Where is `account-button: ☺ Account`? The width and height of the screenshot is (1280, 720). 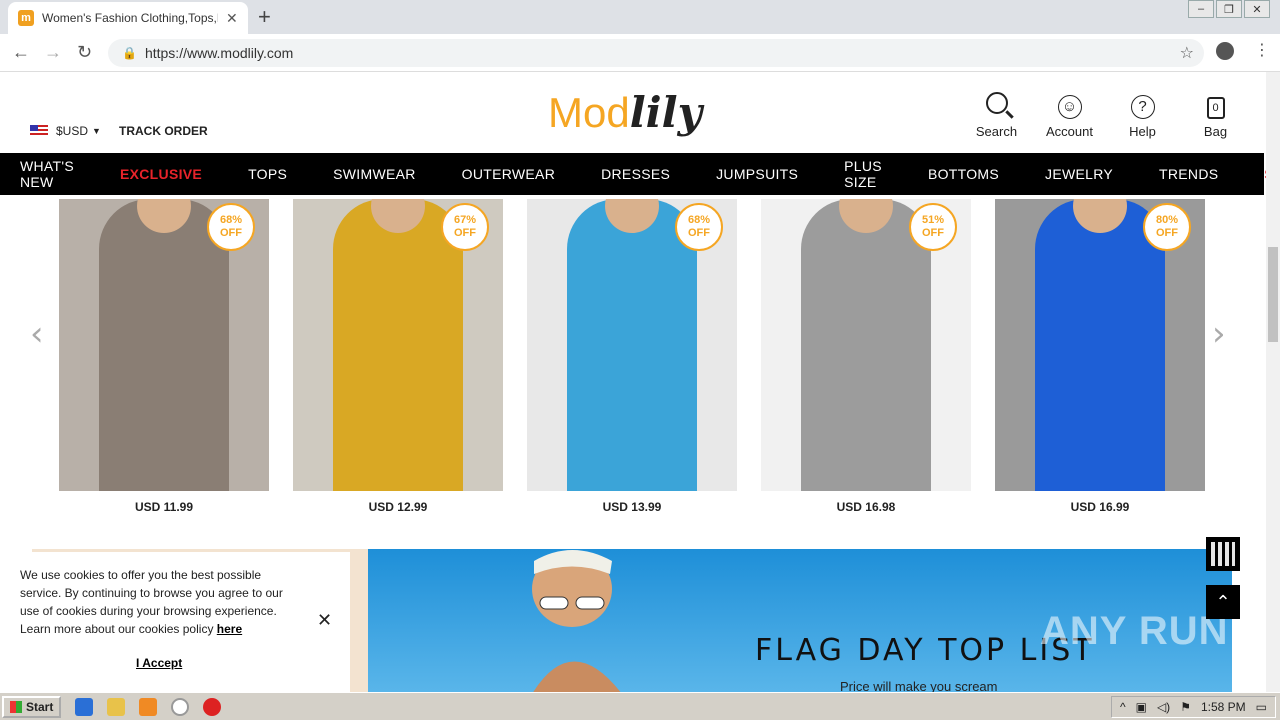 account-button: ☺ Account is located at coordinates (1069, 114).